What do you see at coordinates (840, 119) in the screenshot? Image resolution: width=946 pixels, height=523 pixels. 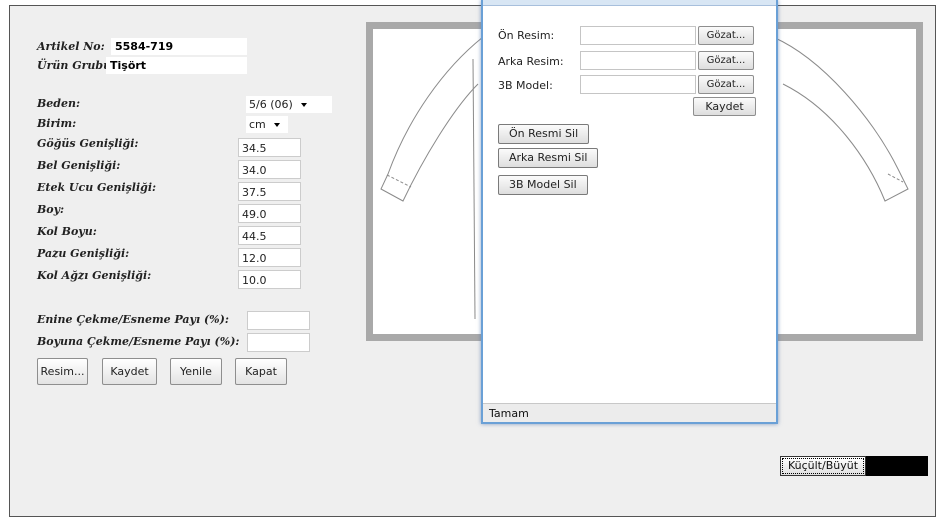 I see `tshirt-sketch-right` at bounding box center [840, 119].